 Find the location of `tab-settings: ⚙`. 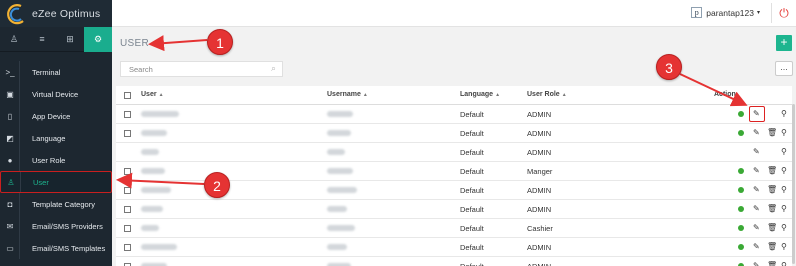

tab-settings: ⚙ is located at coordinates (98, 39).